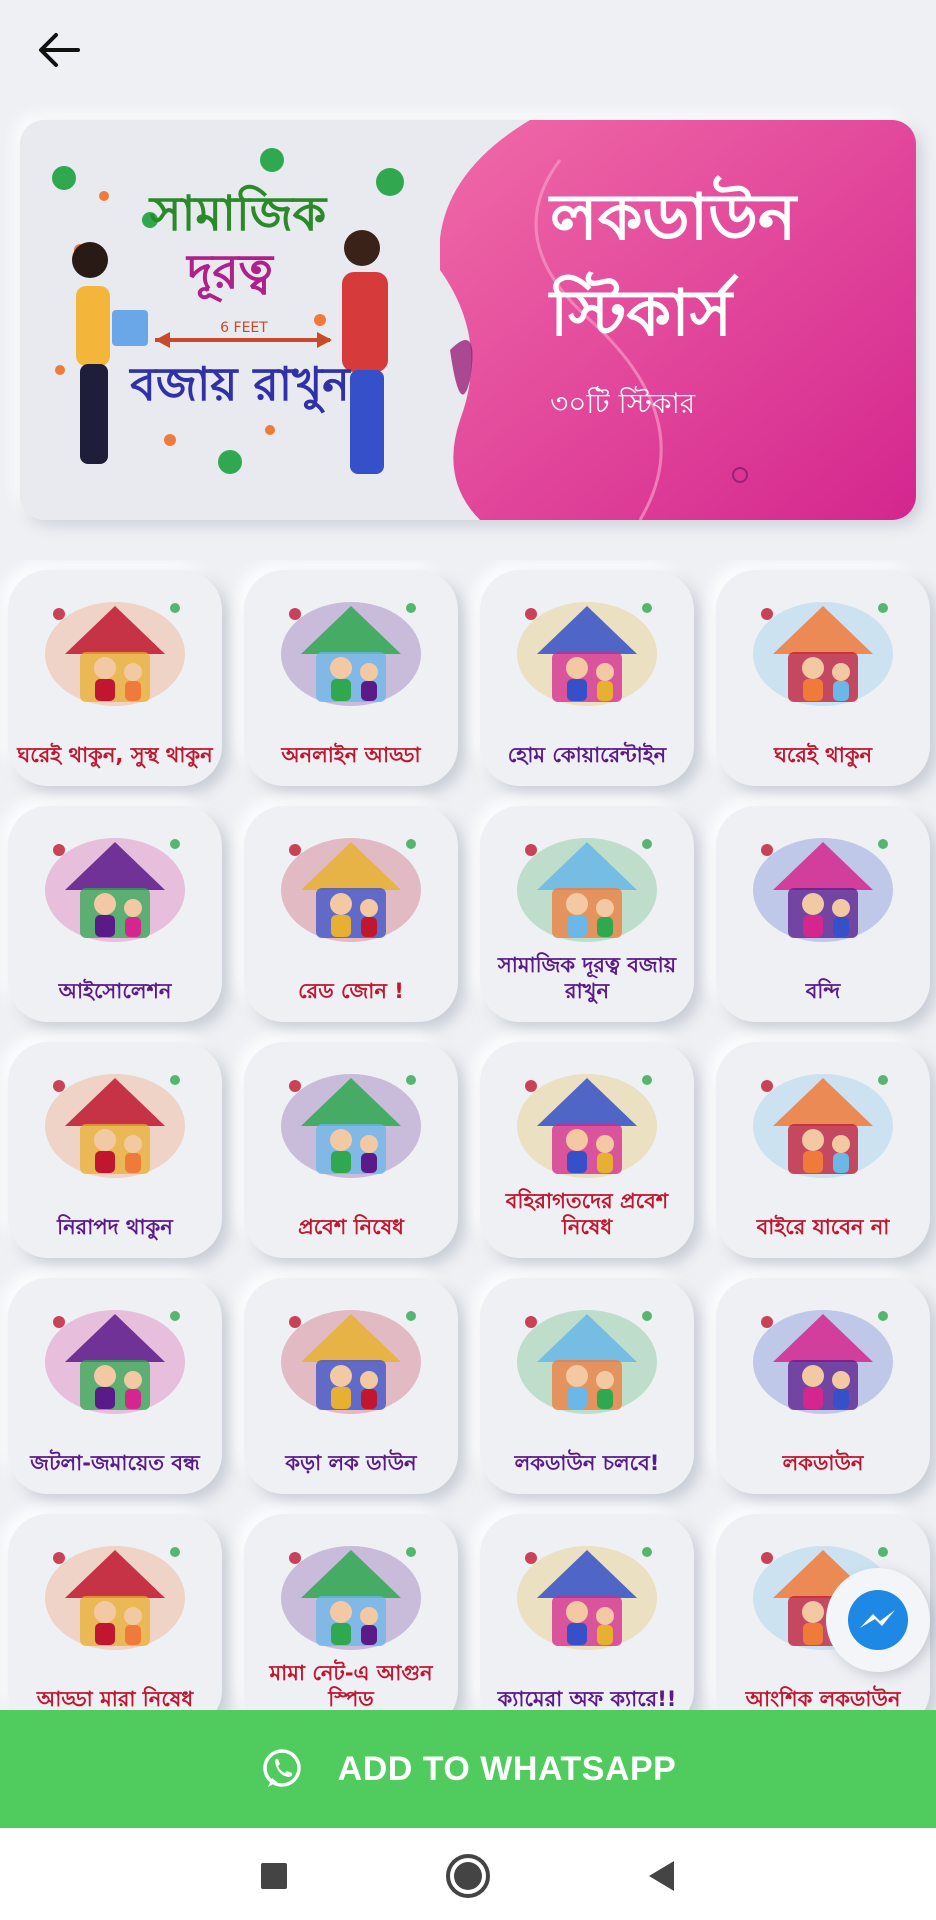  What do you see at coordinates (351, 755) in the screenshot?
I see `sticker-caption: অনলাইন আড্ডা` at bounding box center [351, 755].